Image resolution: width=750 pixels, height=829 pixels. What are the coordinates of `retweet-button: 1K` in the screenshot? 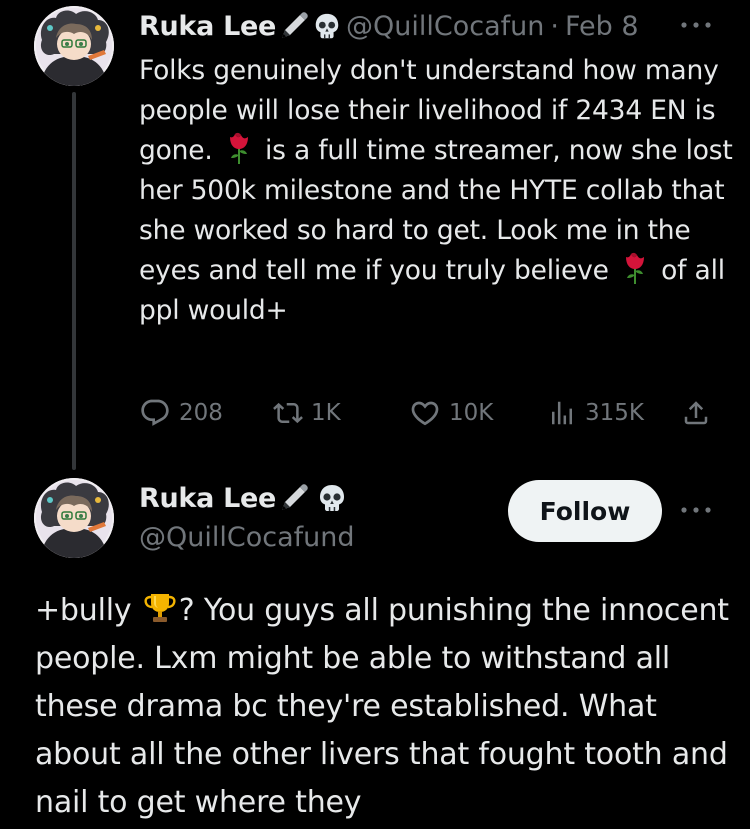 It's located at (307, 413).